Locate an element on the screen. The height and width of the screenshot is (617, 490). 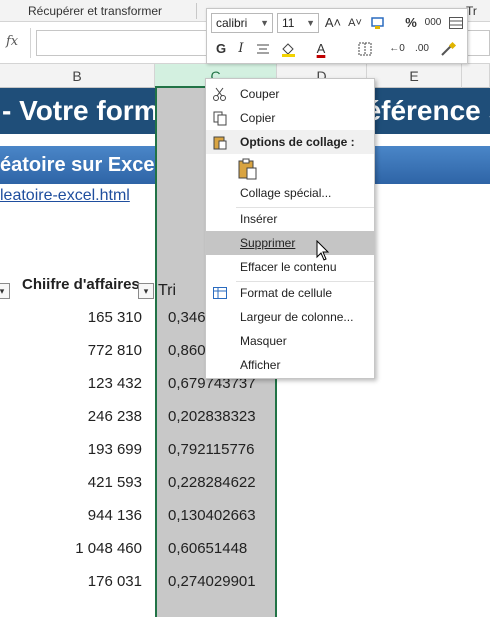
menu-item-format-cells: Format de cellule is located at coordinates (290, 293).